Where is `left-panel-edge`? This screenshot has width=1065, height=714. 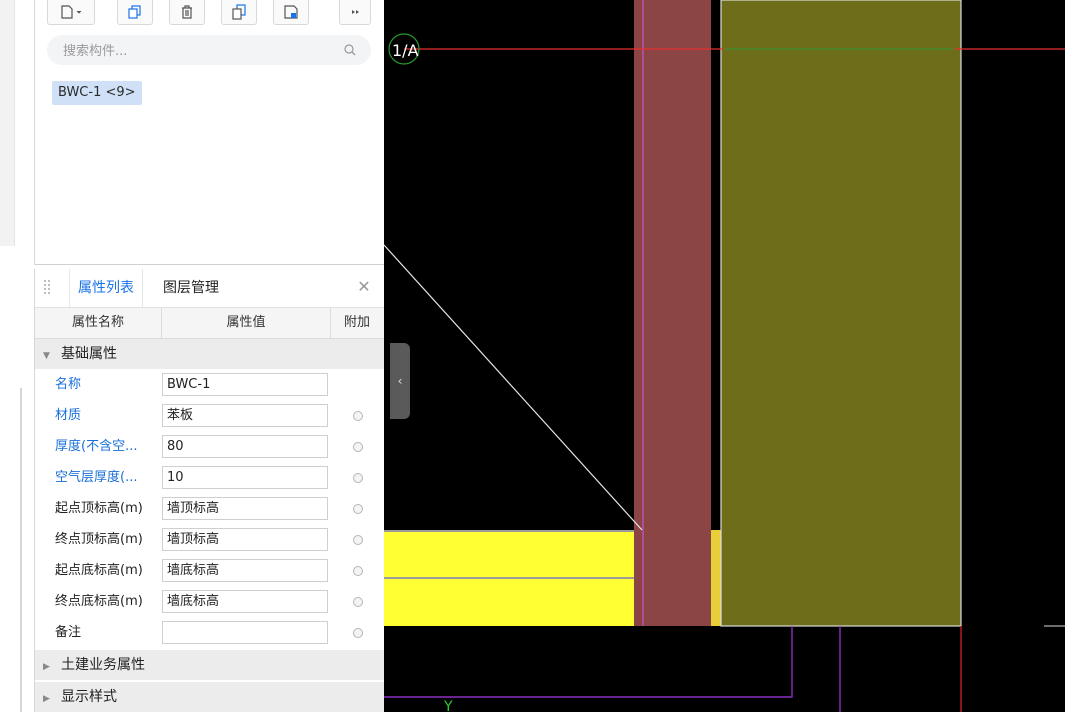
left-panel-edge is located at coordinates (7, 123).